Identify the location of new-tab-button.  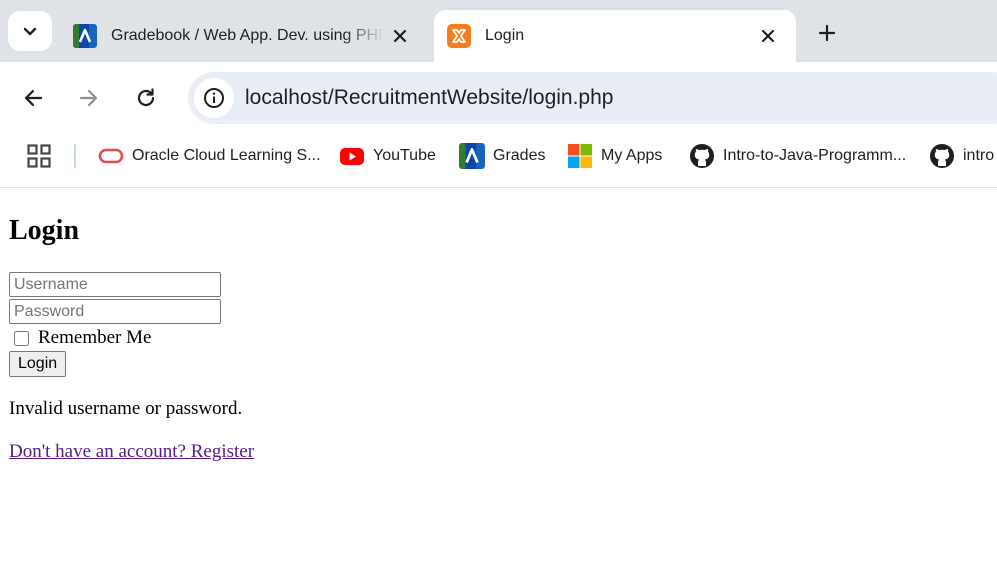
(827, 33).